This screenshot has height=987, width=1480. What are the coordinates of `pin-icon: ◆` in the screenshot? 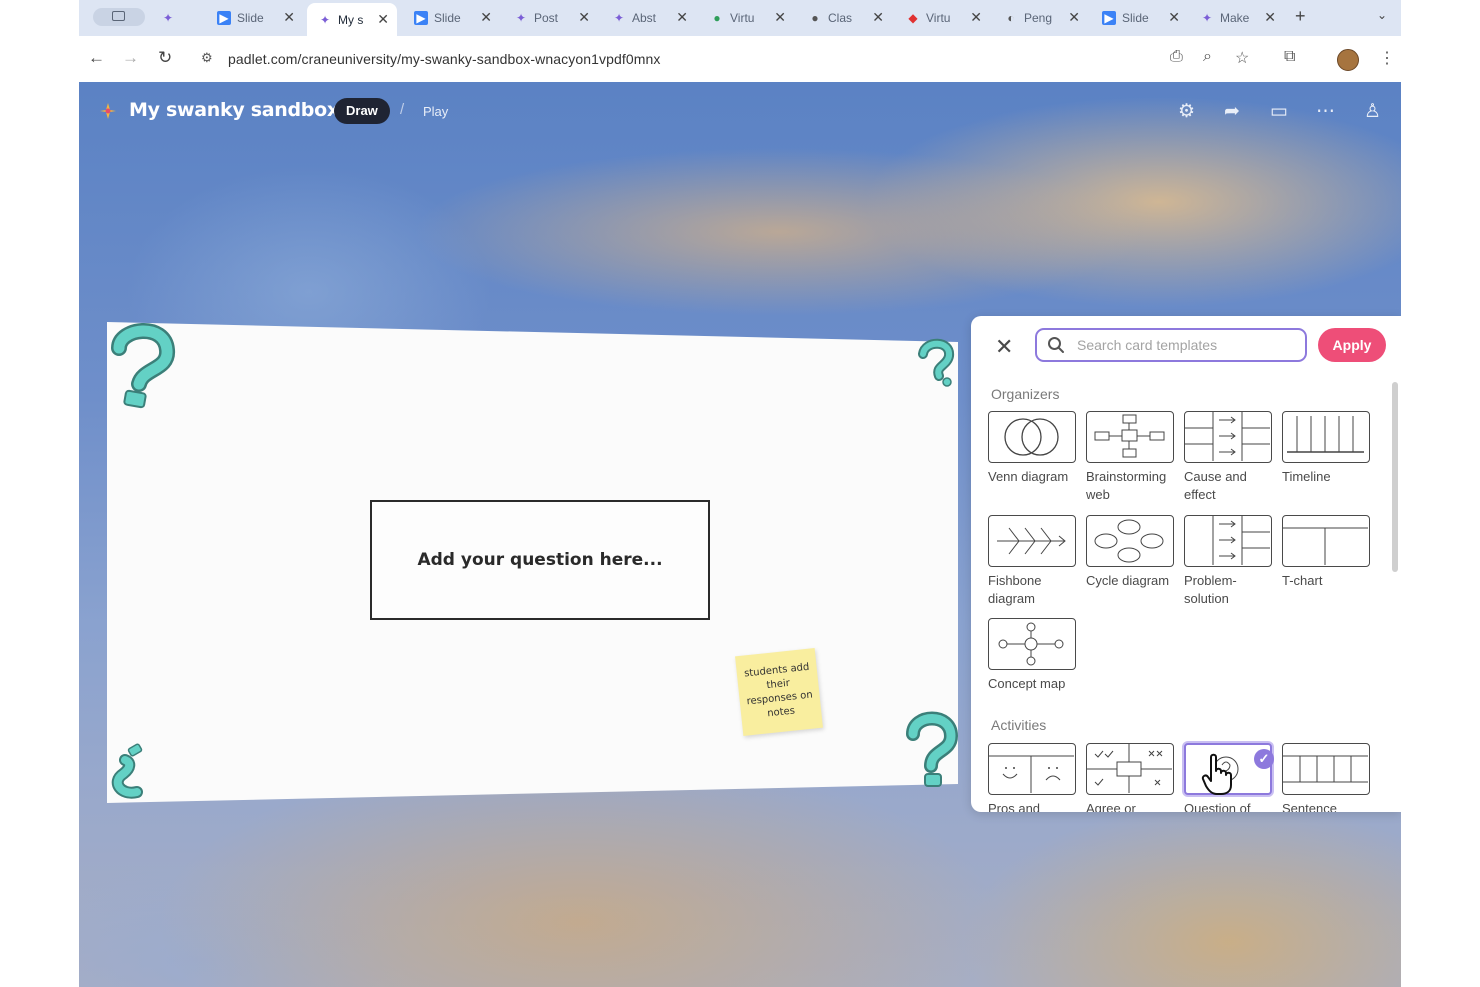 It's located at (913, 17).